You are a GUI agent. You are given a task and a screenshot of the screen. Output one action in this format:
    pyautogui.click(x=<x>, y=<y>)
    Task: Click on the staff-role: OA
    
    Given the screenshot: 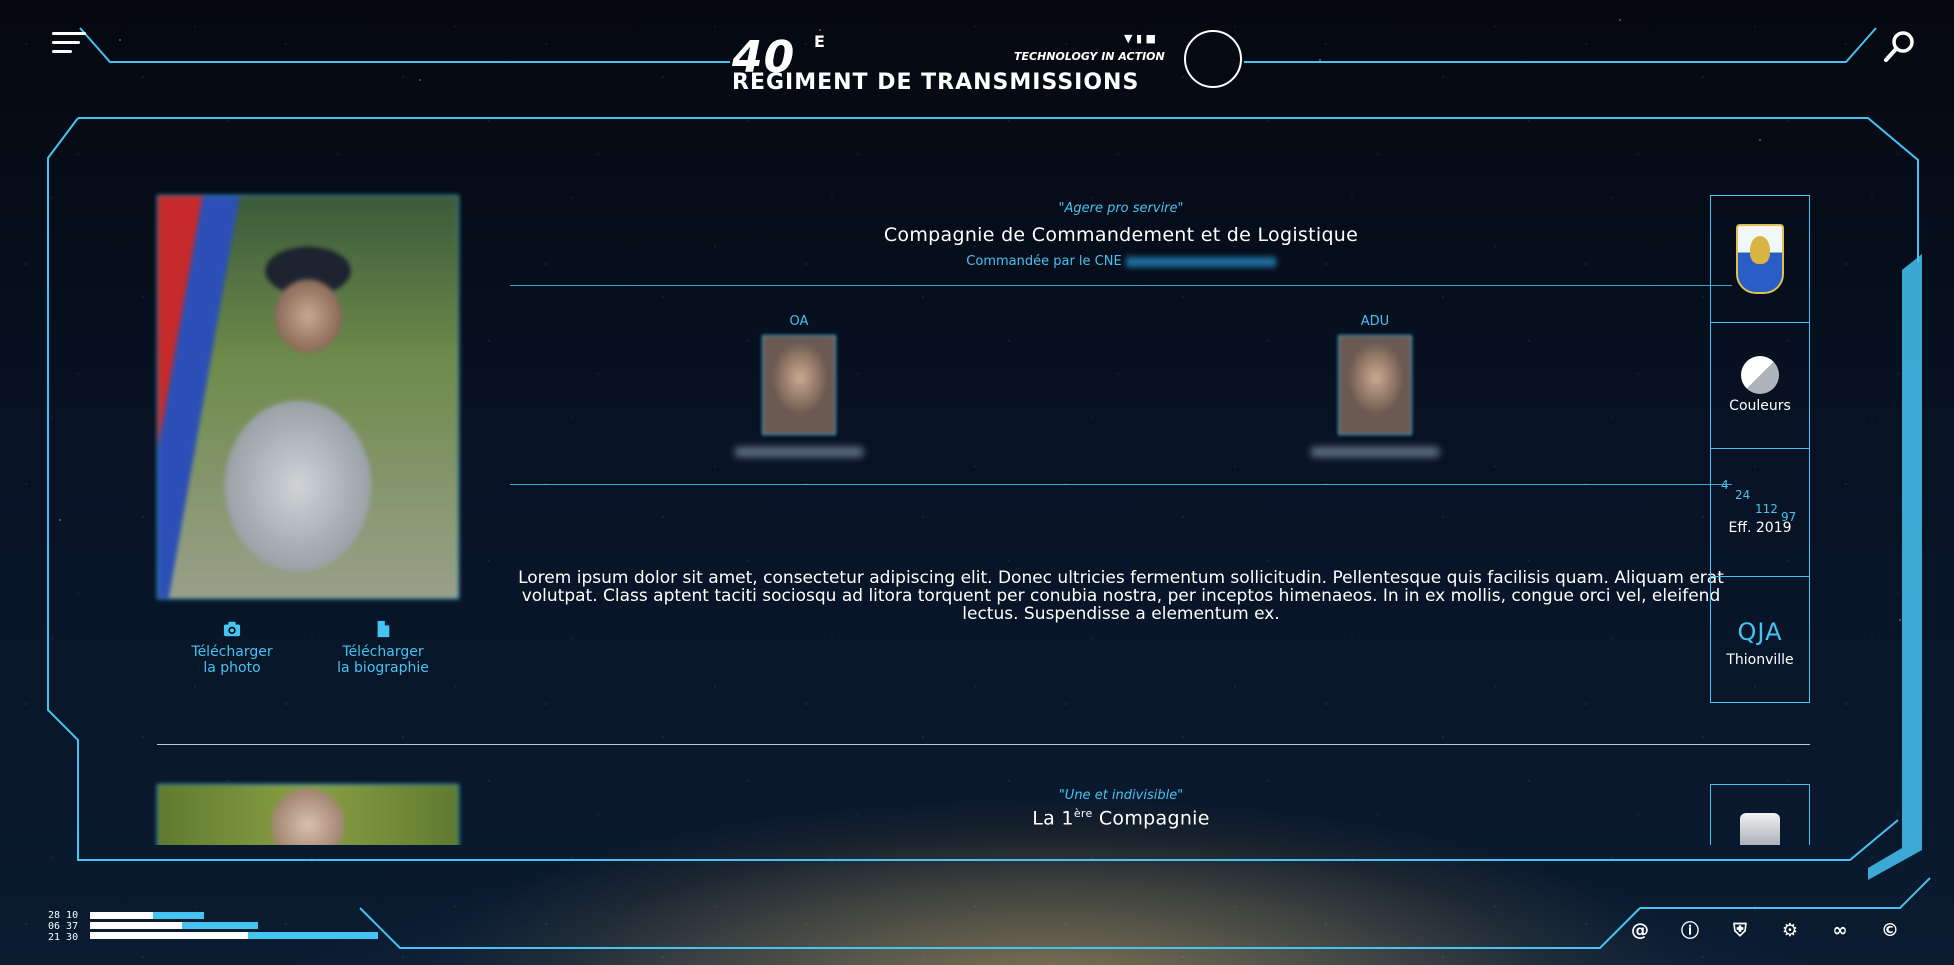 What is the action you would take?
    pyautogui.click(x=799, y=321)
    